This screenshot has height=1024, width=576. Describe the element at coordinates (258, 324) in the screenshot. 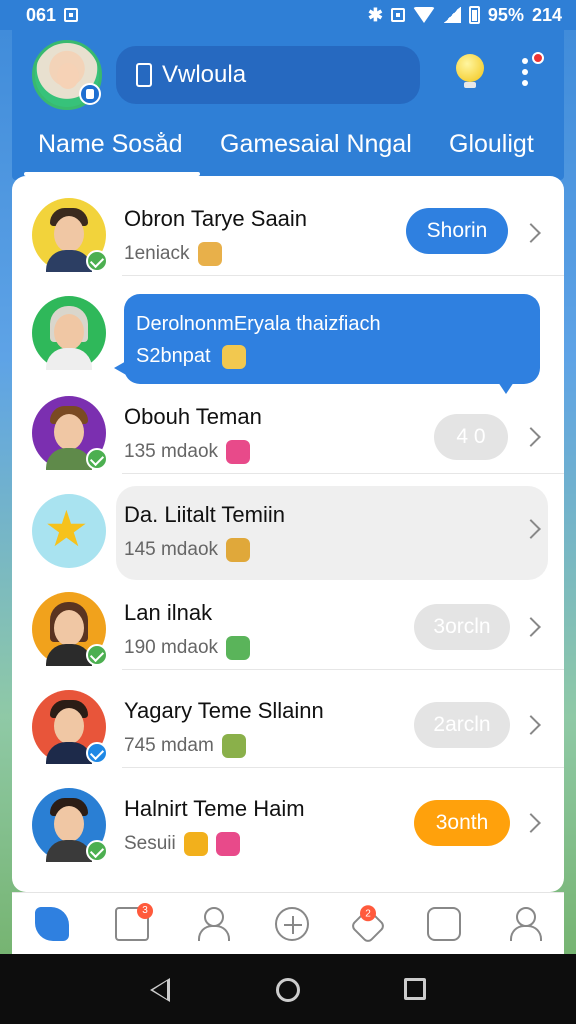

I see `bubble-line-1: DerolnonmEryala thaizfiach` at that location.